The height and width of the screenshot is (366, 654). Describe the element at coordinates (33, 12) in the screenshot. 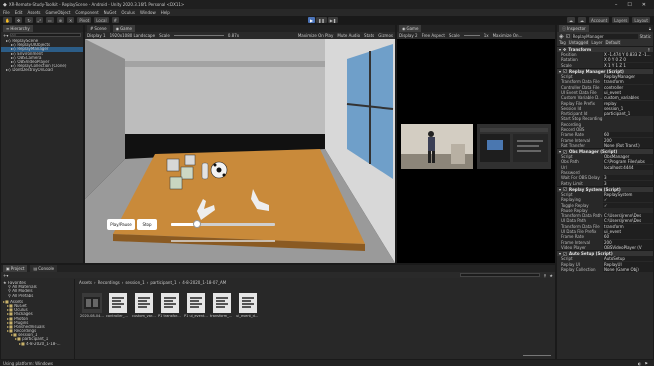

I see `menu-assets: Assets` at that location.